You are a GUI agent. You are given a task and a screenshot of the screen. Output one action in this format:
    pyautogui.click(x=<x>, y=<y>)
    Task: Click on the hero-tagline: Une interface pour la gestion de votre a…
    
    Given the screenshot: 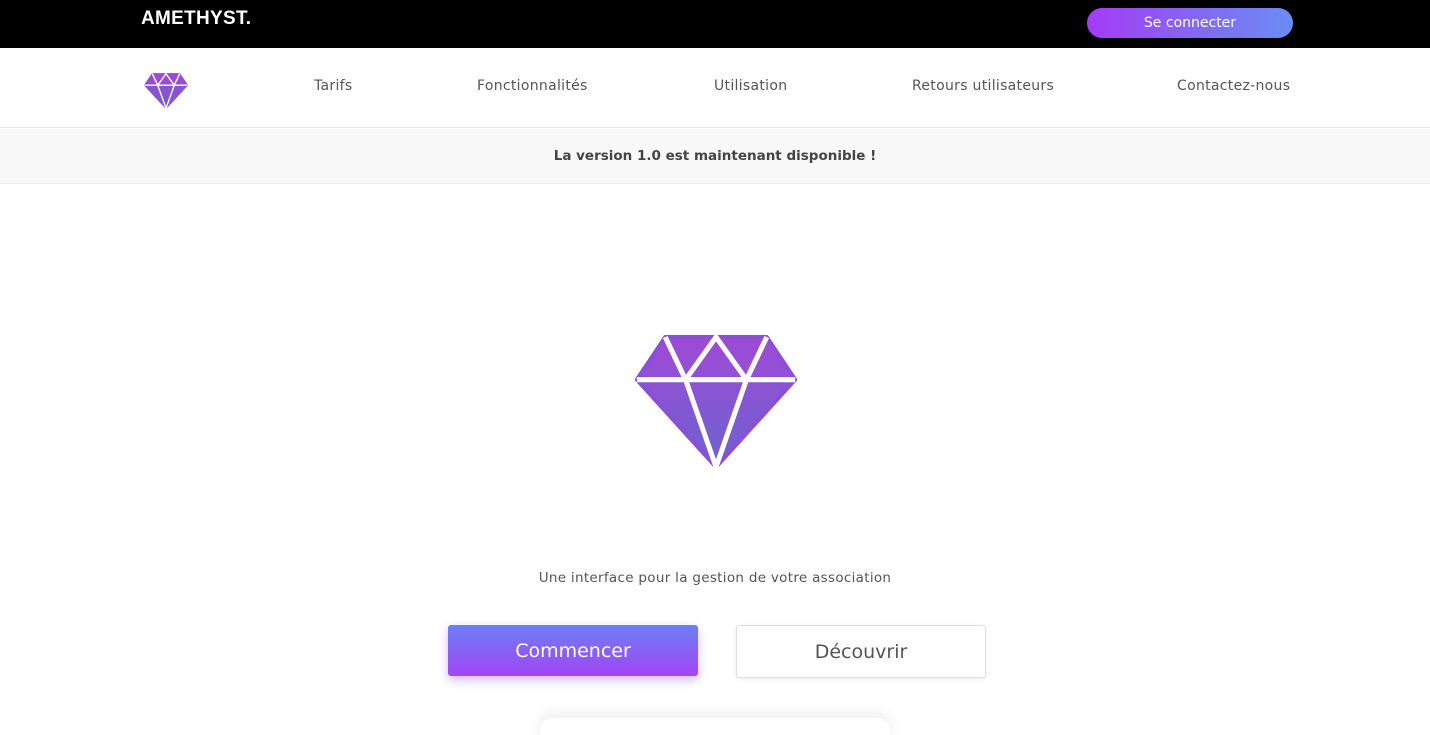 What is the action you would take?
    pyautogui.click(x=715, y=578)
    